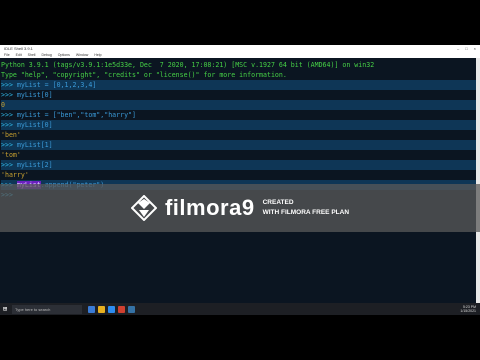 The image size is (480, 360). I want to click on console-line: 'ben', so click(238, 135).